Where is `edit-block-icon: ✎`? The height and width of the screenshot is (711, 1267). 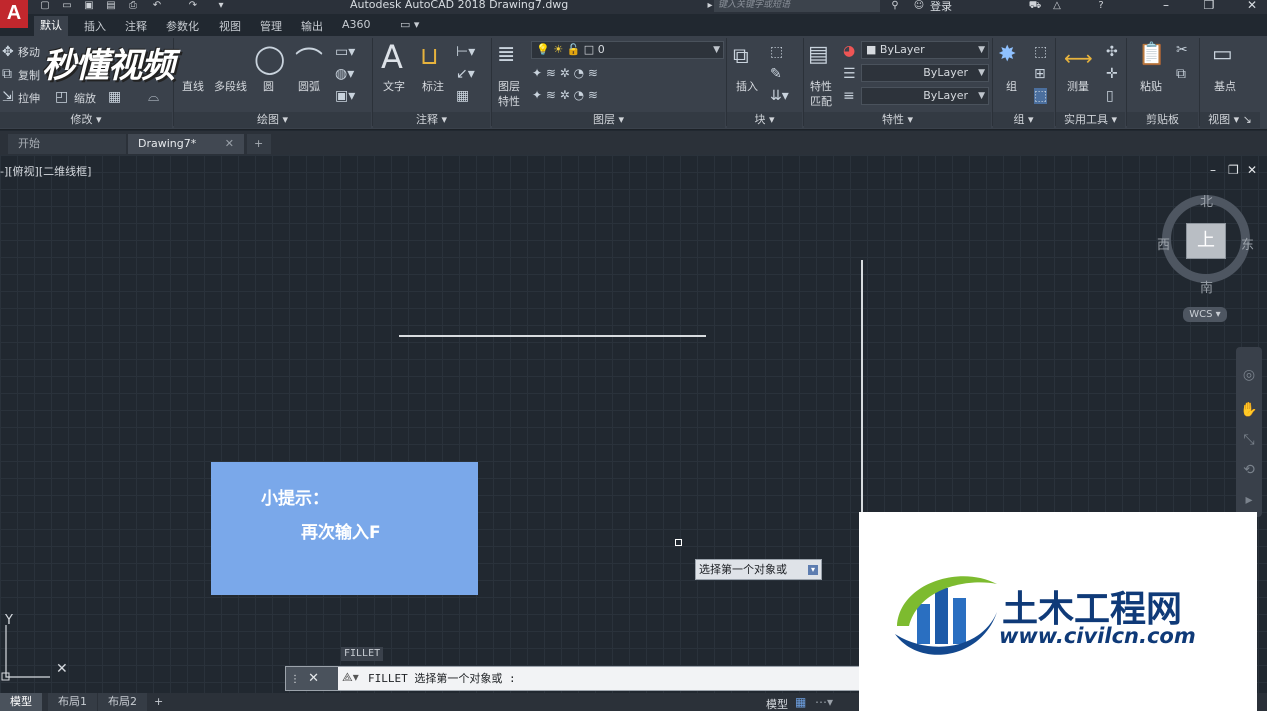
edit-block-icon: ✎ is located at coordinates (776, 74).